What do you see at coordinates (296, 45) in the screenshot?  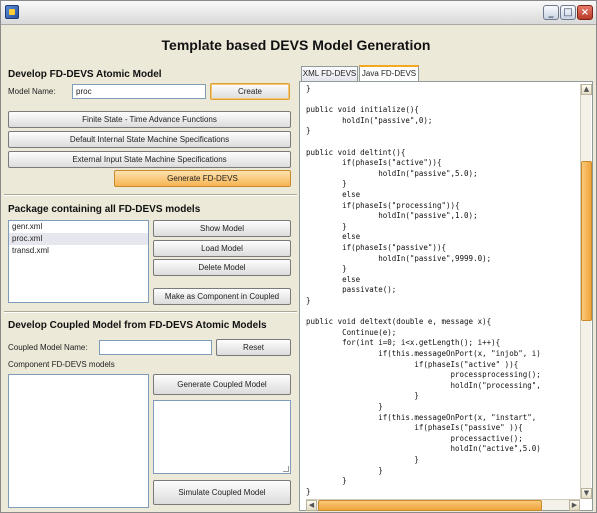 I see `page-title: Template based DEVS Model Generation` at bounding box center [296, 45].